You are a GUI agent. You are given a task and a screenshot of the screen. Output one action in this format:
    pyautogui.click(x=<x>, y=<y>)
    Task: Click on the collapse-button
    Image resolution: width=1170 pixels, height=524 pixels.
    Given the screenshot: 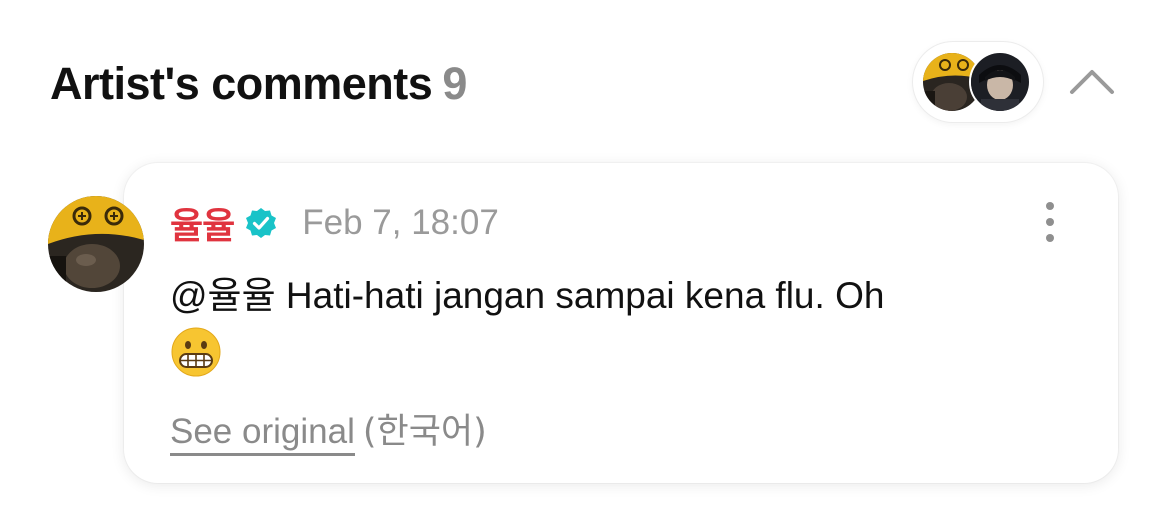 What is the action you would take?
    pyautogui.click(x=1092, y=82)
    